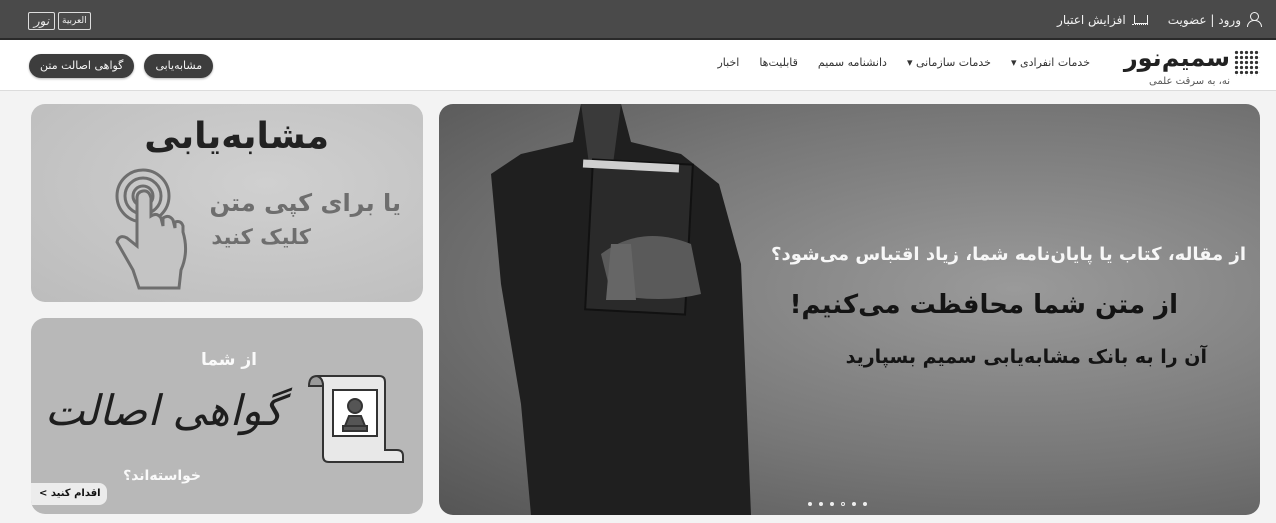  What do you see at coordinates (1026, 357) in the screenshot?
I see `hero-headline-cta: آن را به بانک مشابه‌یابی سمیم بسپارید` at bounding box center [1026, 357].